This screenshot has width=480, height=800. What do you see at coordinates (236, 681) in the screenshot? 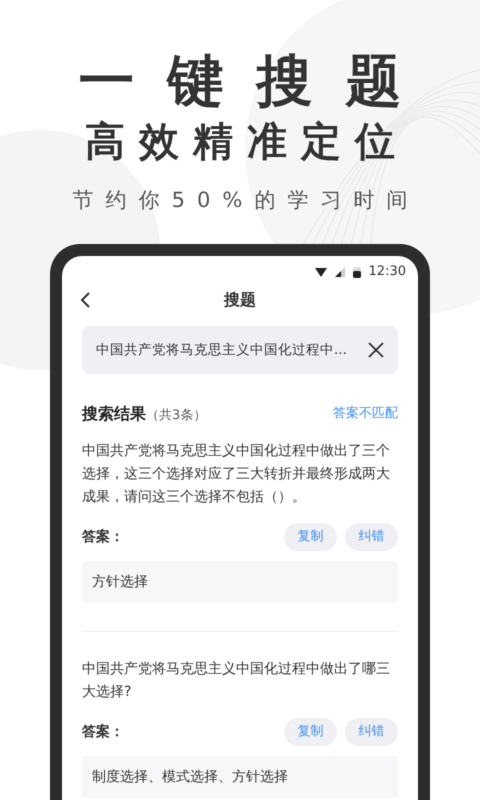
I see `question-text: 中国共产党将马克思主义中国化过程中做出了哪三大选择?` at bounding box center [236, 681].